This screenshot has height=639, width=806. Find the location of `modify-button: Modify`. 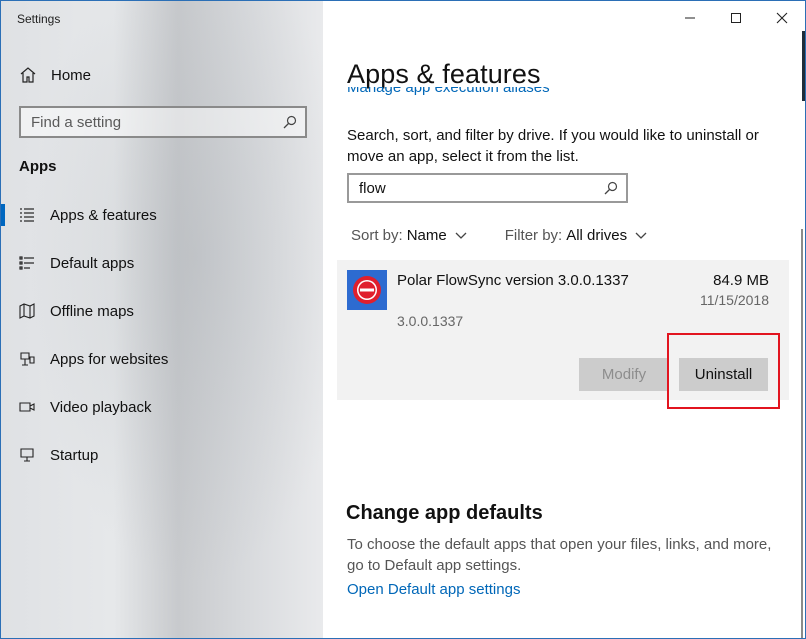

modify-button: Modify is located at coordinates (624, 374).